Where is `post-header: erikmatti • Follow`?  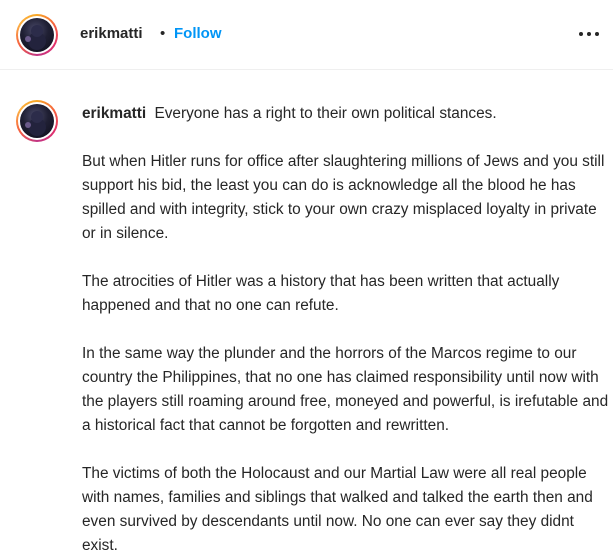 post-header: erikmatti • Follow is located at coordinates (306, 35).